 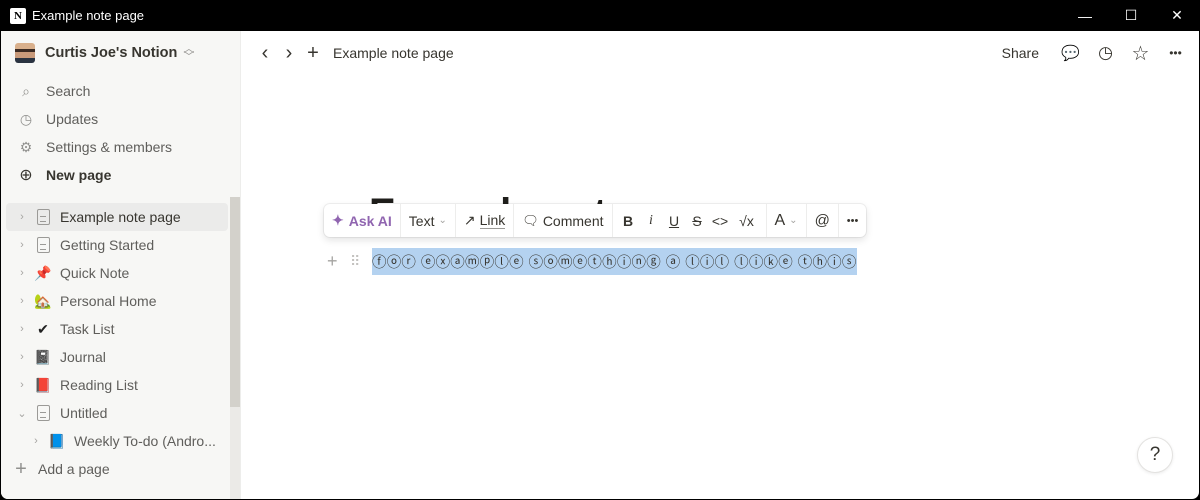 I want to click on maximize-button: ☐, so click(x=1131, y=15).